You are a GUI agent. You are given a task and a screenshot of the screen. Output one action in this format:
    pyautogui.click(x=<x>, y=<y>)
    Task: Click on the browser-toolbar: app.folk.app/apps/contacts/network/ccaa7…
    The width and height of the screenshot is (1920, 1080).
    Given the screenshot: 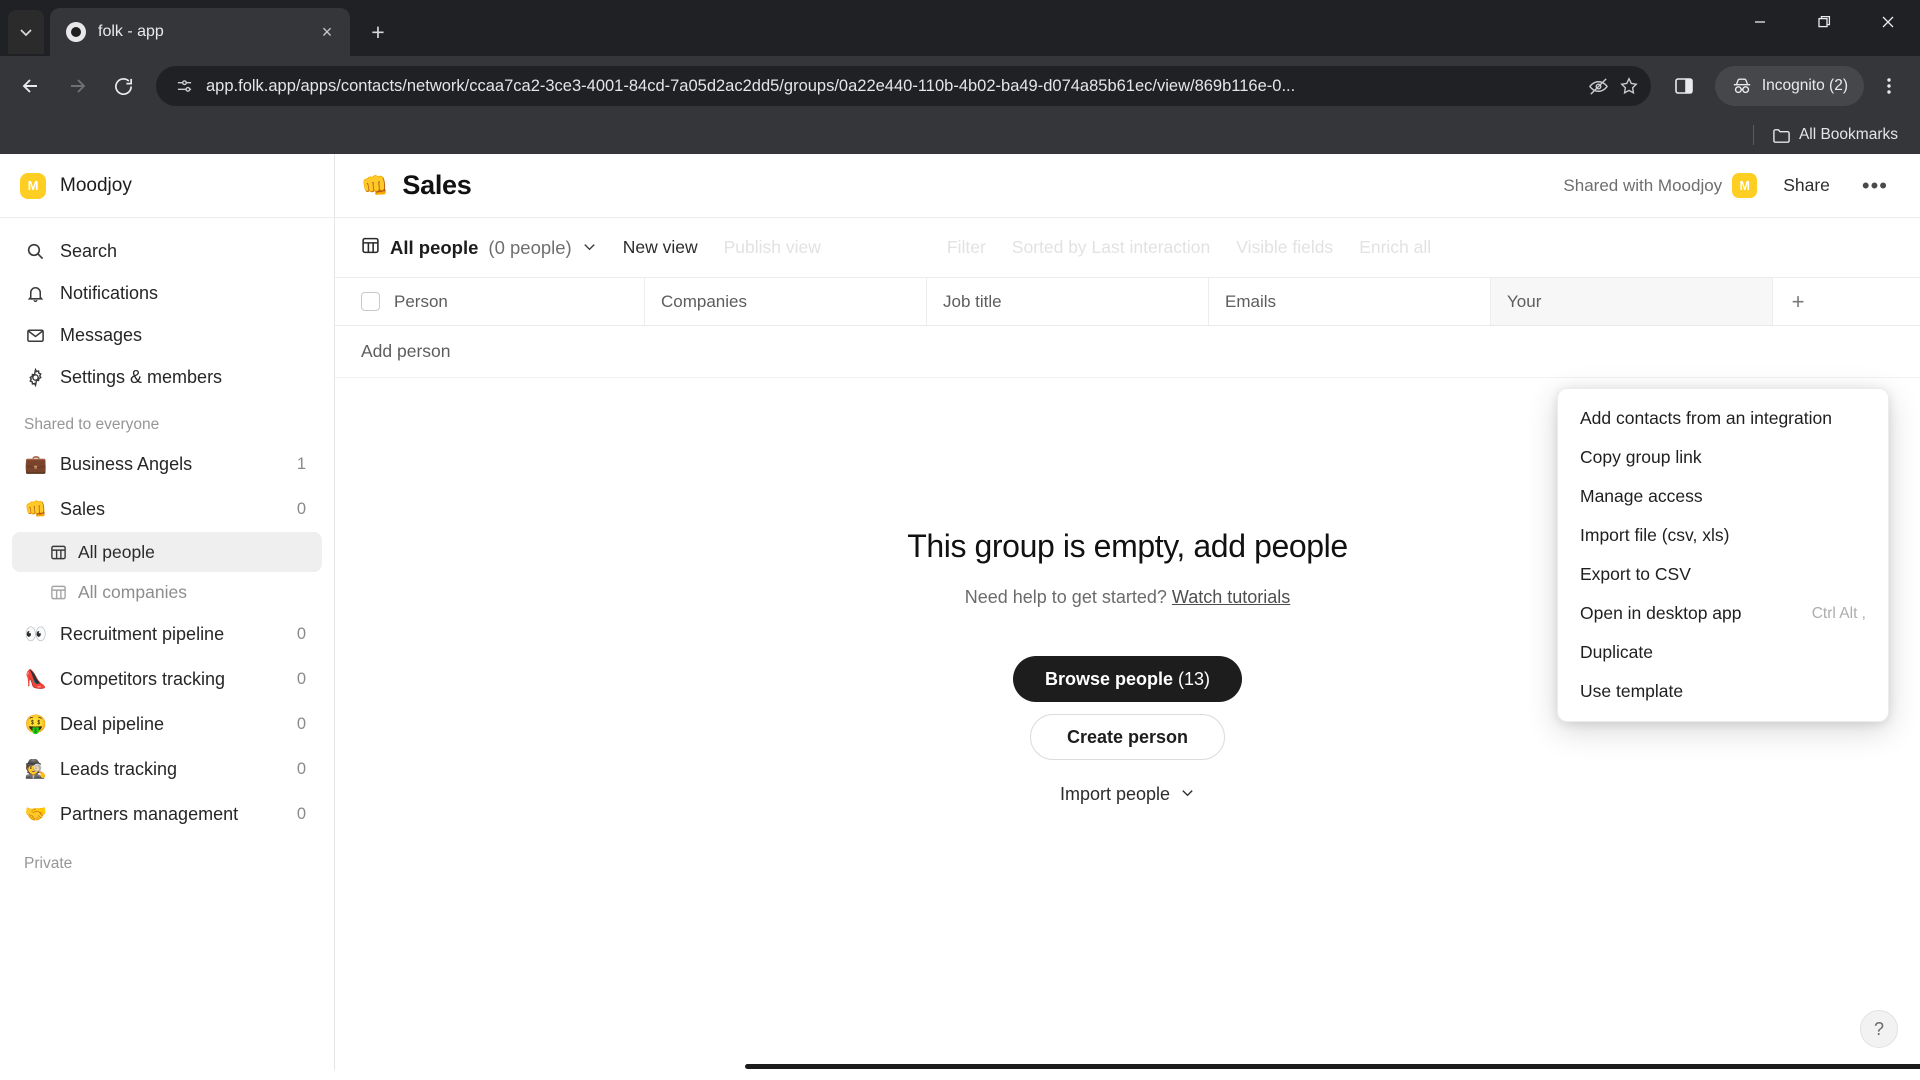 What is the action you would take?
    pyautogui.click(x=960, y=86)
    